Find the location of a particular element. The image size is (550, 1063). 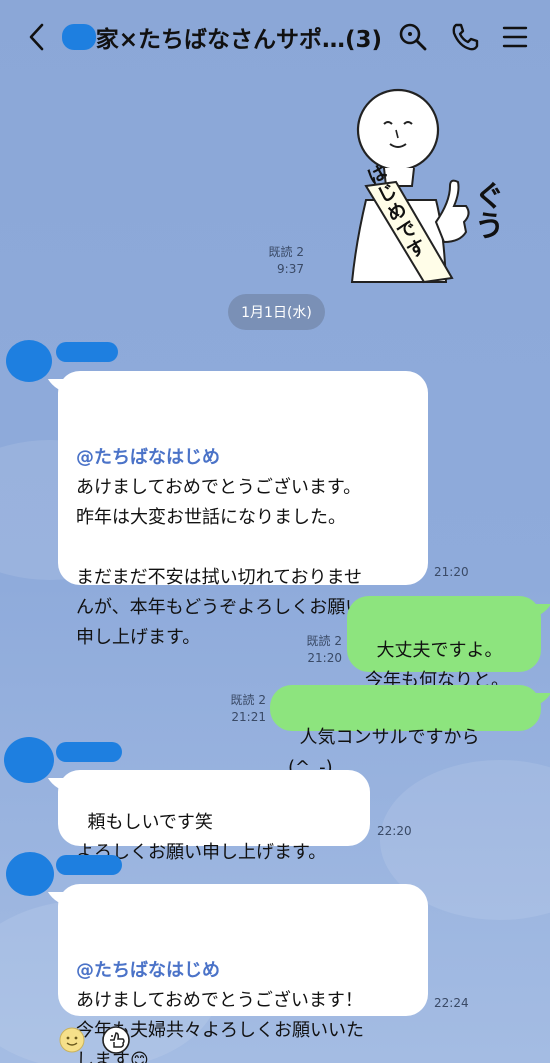

redacted-name is located at coordinates (79, 37).